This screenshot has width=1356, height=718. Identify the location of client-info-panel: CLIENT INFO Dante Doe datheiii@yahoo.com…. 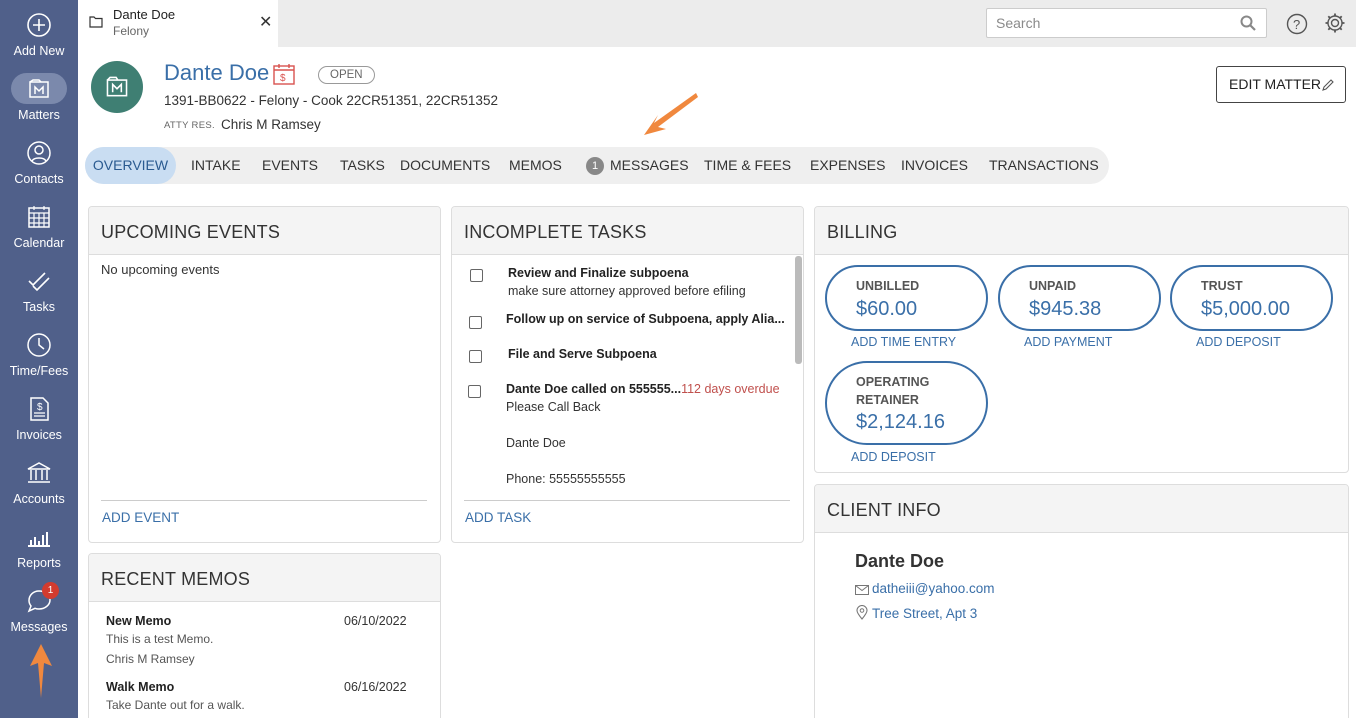
(1081, 601).